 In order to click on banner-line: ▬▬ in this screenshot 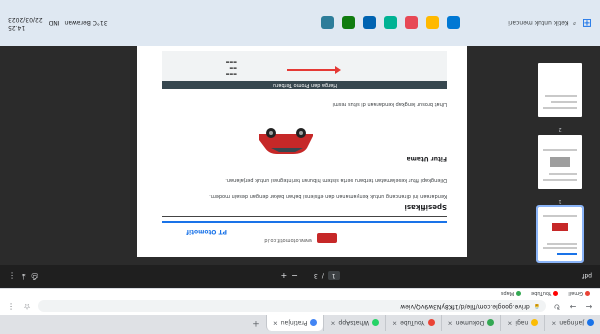, I will do `click(233, 68)`.